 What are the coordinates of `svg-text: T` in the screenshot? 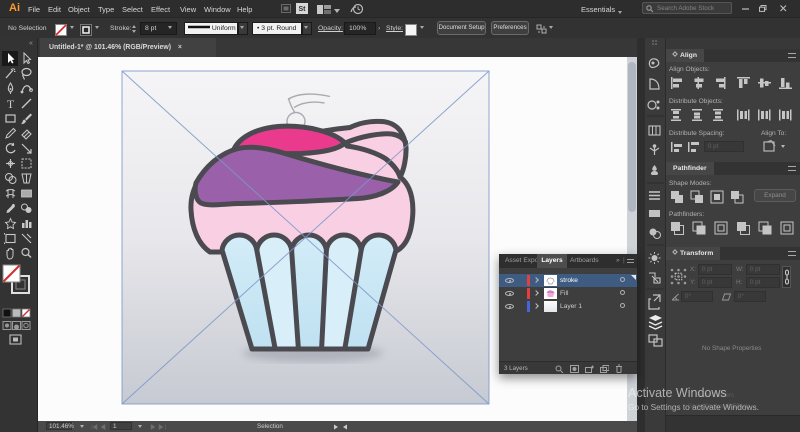 It's located at (11, 104).